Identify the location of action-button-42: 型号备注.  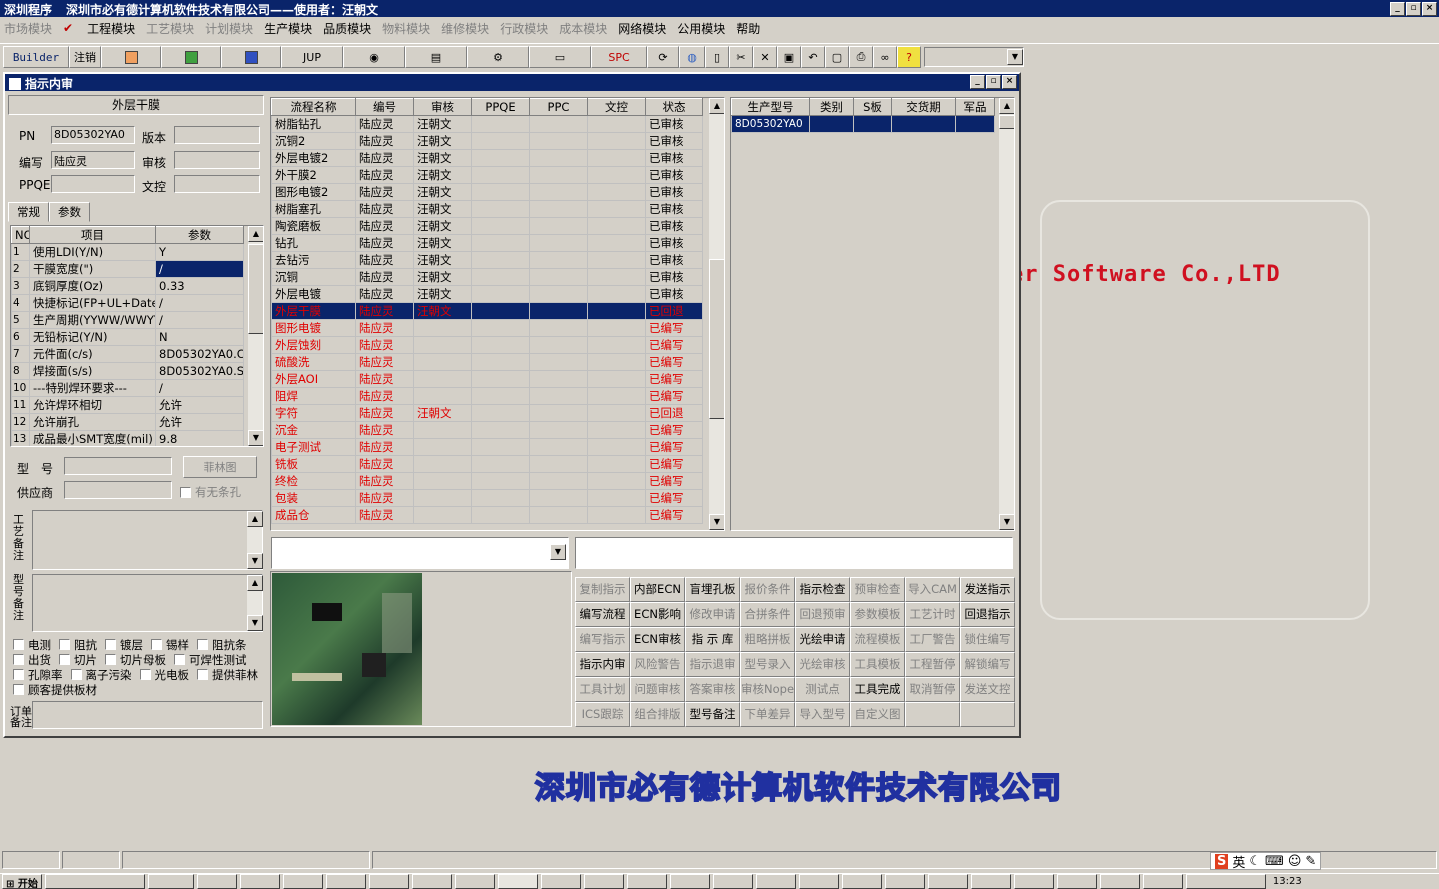
(712, 714).